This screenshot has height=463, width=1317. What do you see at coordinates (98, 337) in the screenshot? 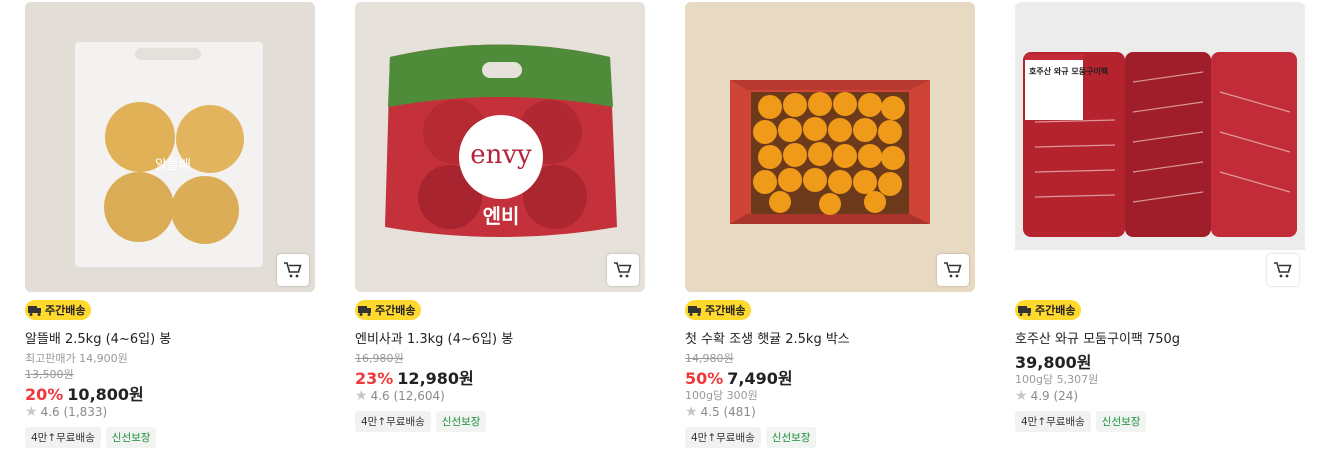
I see `product-name: 알뜰배 2.5kg (4~6입) 봉` at bounding box center [98, 337].